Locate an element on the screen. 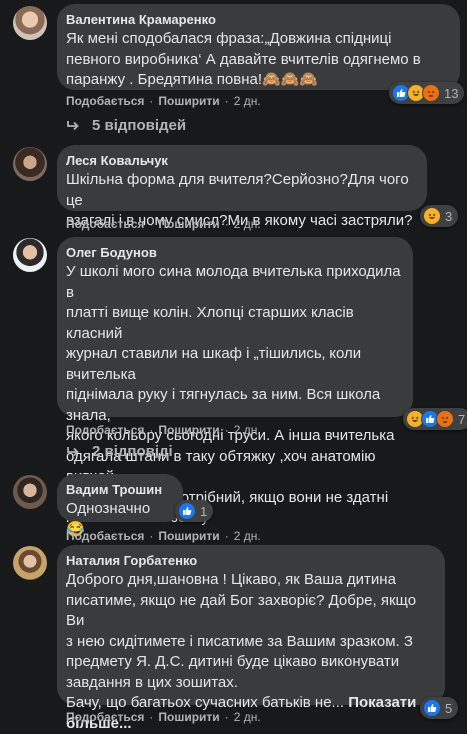 The height and width of the screenshot is (734, 467). reaction-count: 1 is located at coordinates (204, 511).